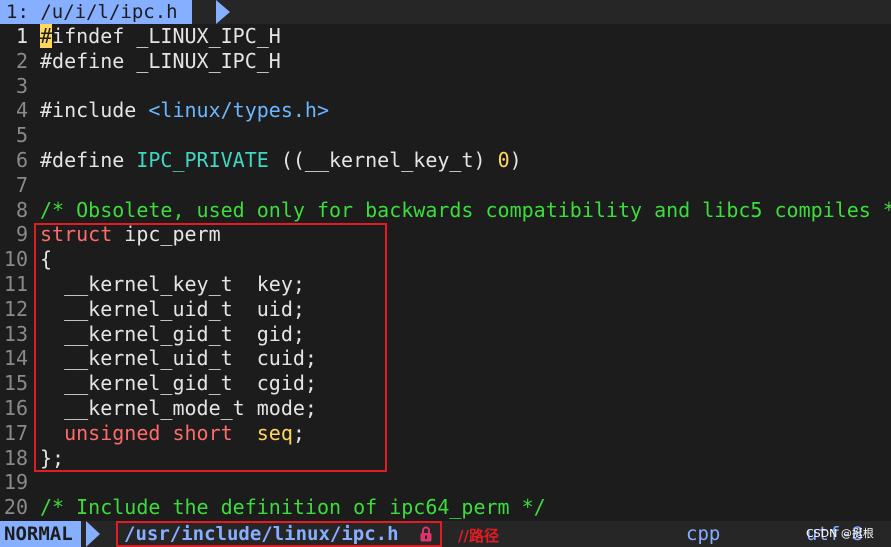 The image size is (891, 547). What do you see at coordinates (166, 36) in the screenshot?
I see `code-token: ifndef _LINUX_IPC_H` at bounding box center [166, 36].